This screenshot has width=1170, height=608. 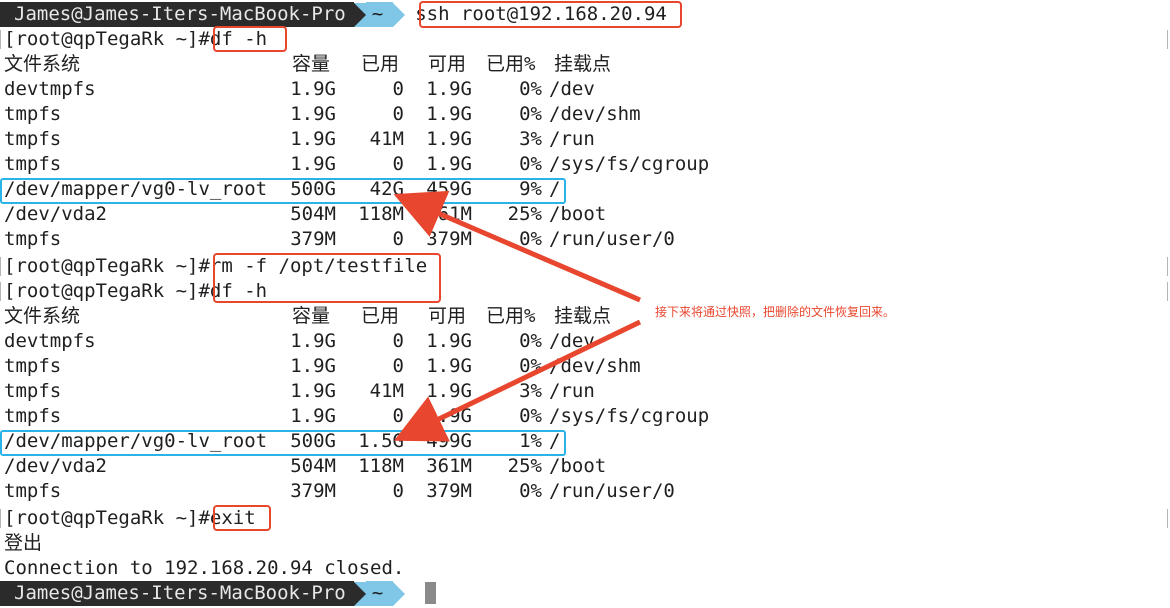 I want to click on cell-use-pct: 3%, so click(x=530, y=139).